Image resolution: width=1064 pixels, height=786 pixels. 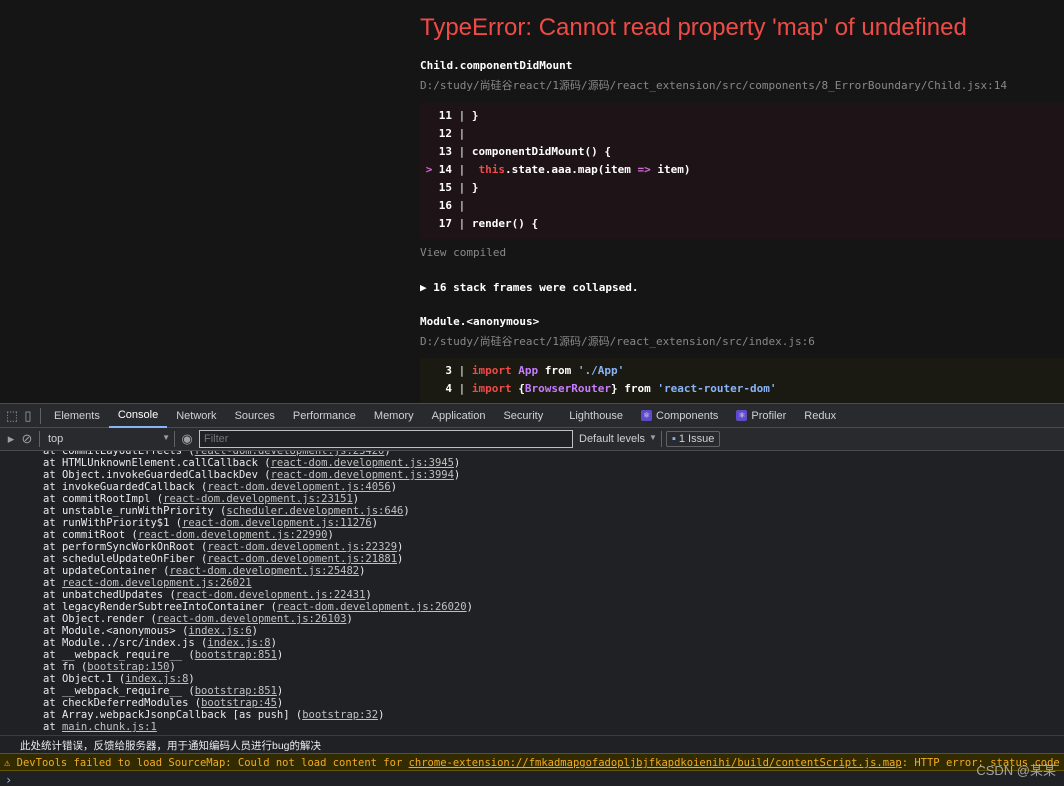 I want to click on tab-redux: Redux, so click(x=820, y=416).